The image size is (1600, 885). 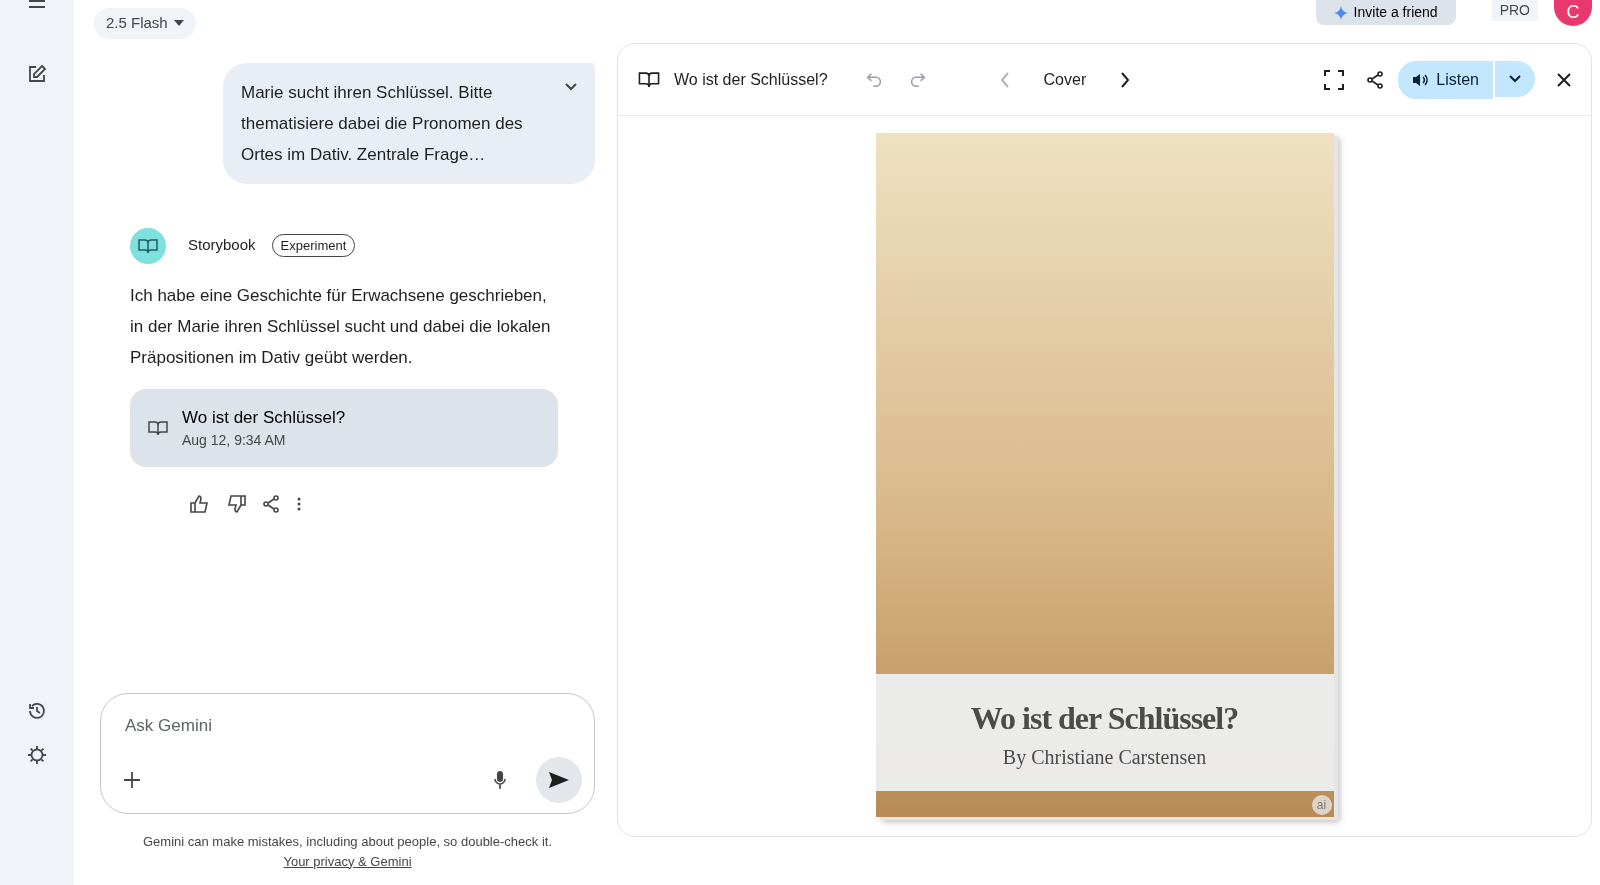 I want to click on listen-options-button, so click(x=1515, y=78).